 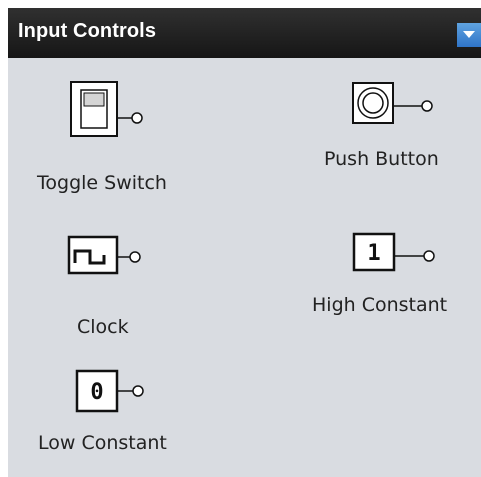 I want to click on panel-menu-button, so click(x=469, y=35).